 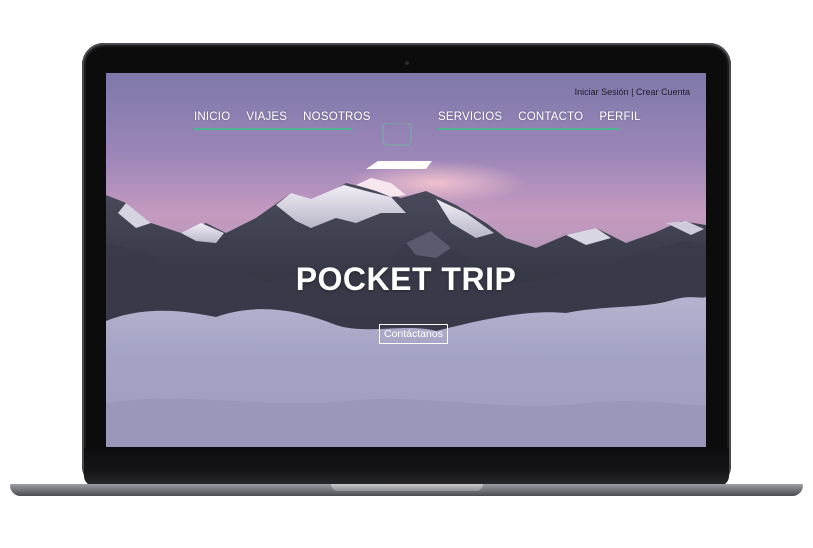 I want to click on login-link: Iniciar Sesión, so click(x=602, y=92).